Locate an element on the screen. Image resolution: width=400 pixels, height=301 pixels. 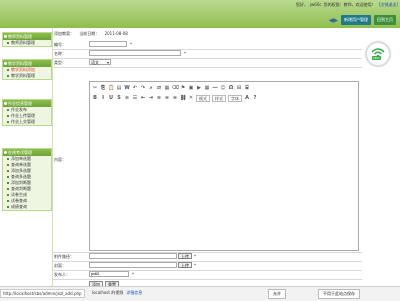
collapse-arrow-icon: ◀▶ is located at coordinates (333, 20).